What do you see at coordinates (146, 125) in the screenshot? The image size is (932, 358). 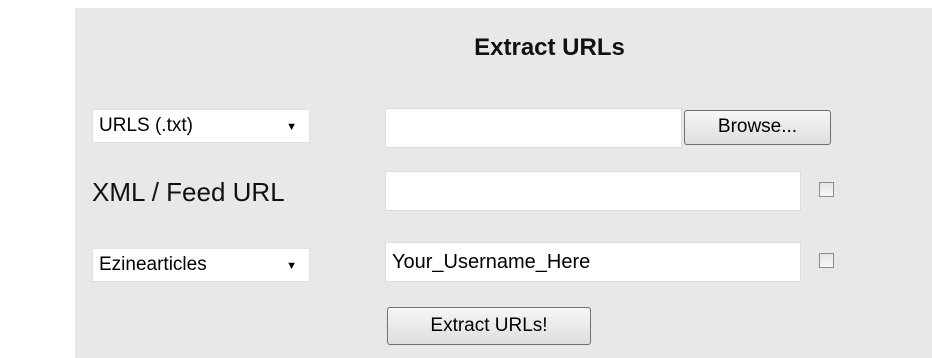 I see `source-type-select-value: URLS (.txt)` at bounding box center [146, 125].